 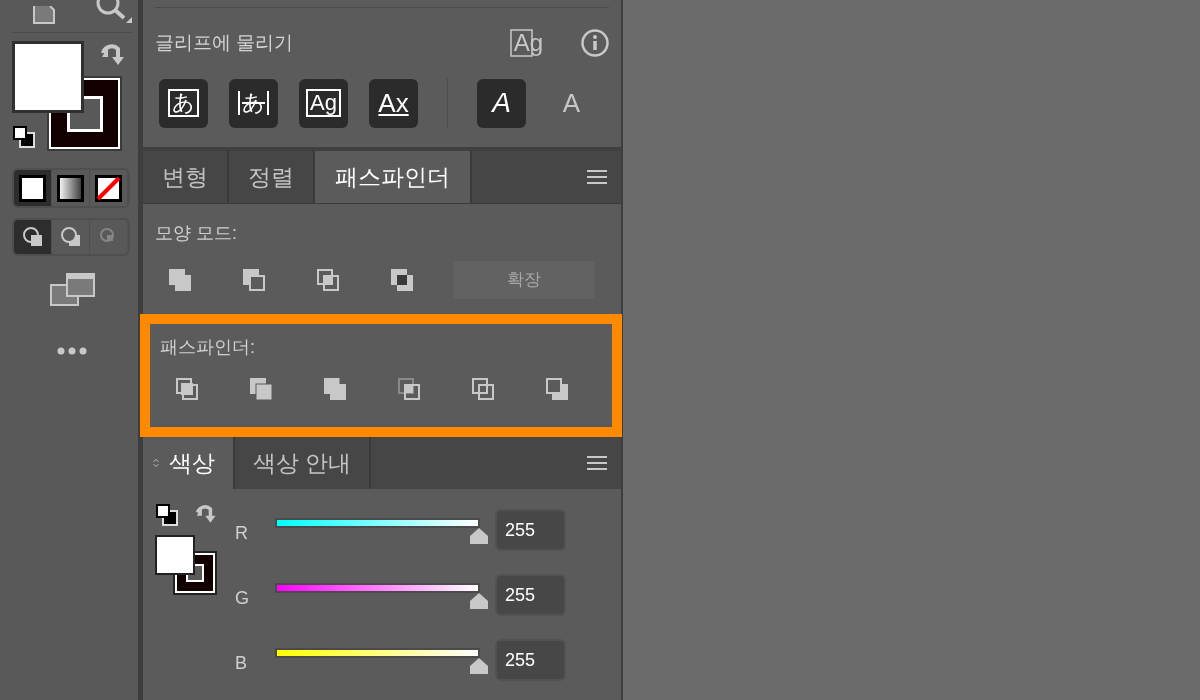 I want to click on glyph-snap-button: Ax, so click(x=393, y=103).